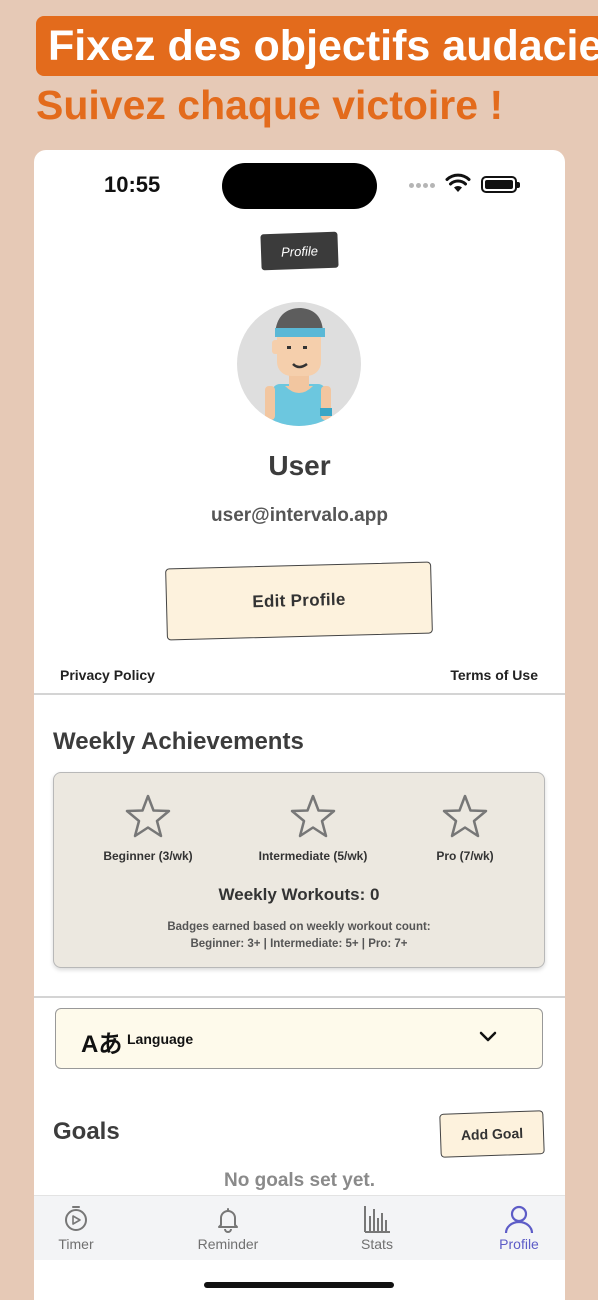 The height and width of the screenshot is (1300, 598). What do you see at coordinates (86, 1131) in the screenshot?
I see `goals-title: Goals` at bounding box center [86, 1131].